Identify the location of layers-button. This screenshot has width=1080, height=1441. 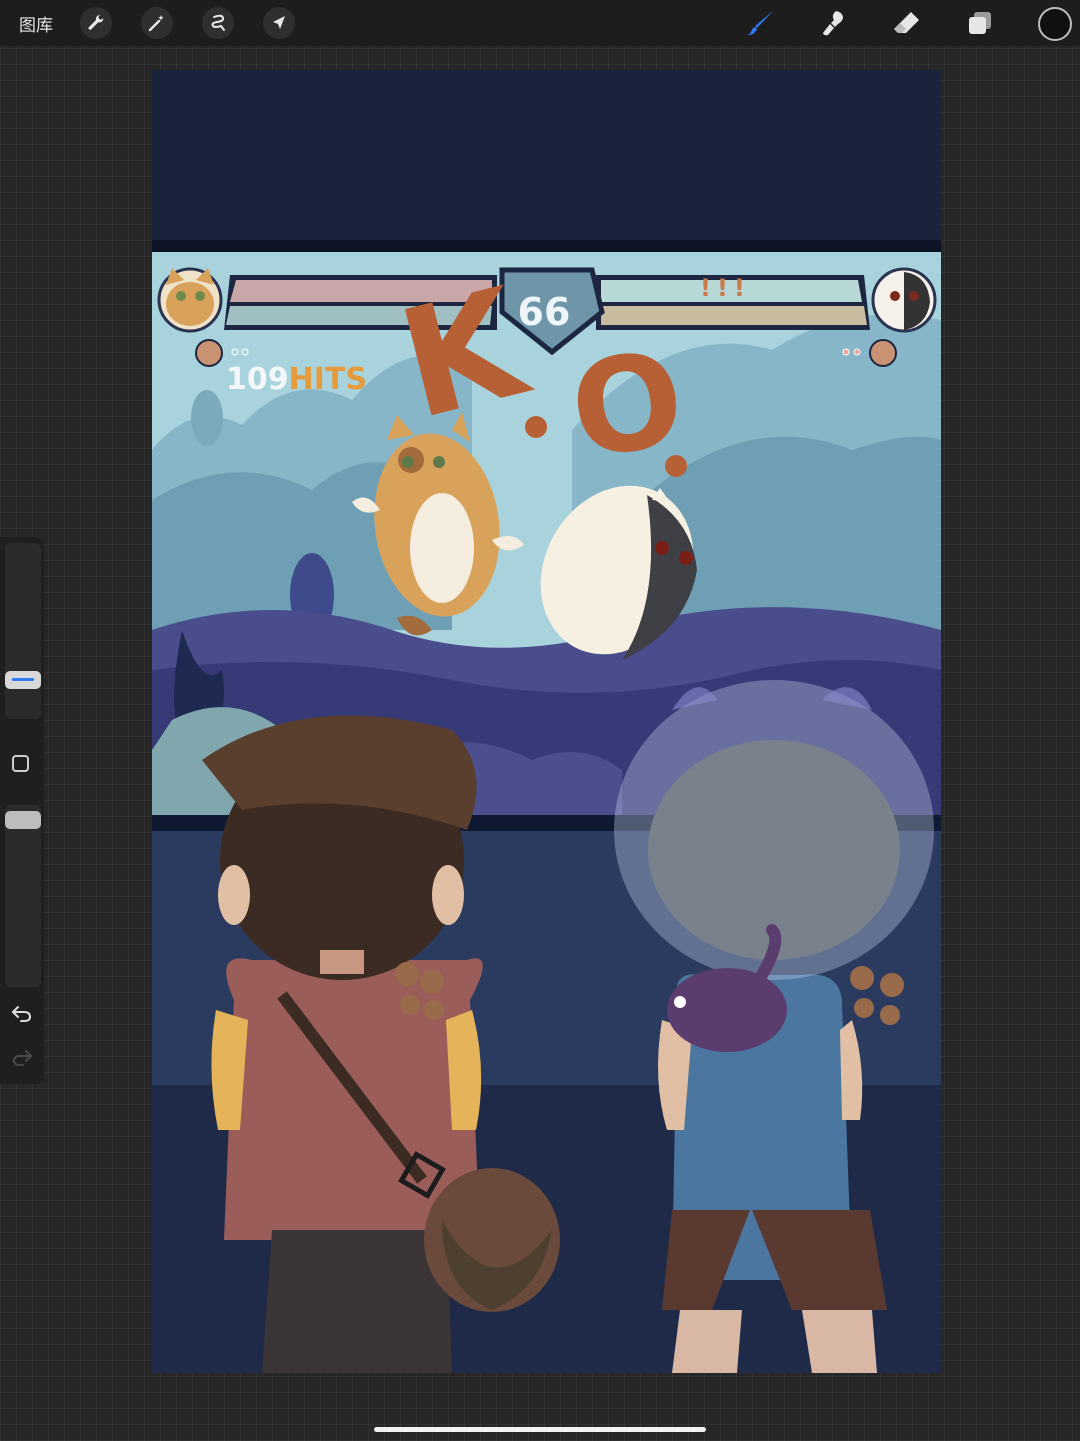
(980, 23).